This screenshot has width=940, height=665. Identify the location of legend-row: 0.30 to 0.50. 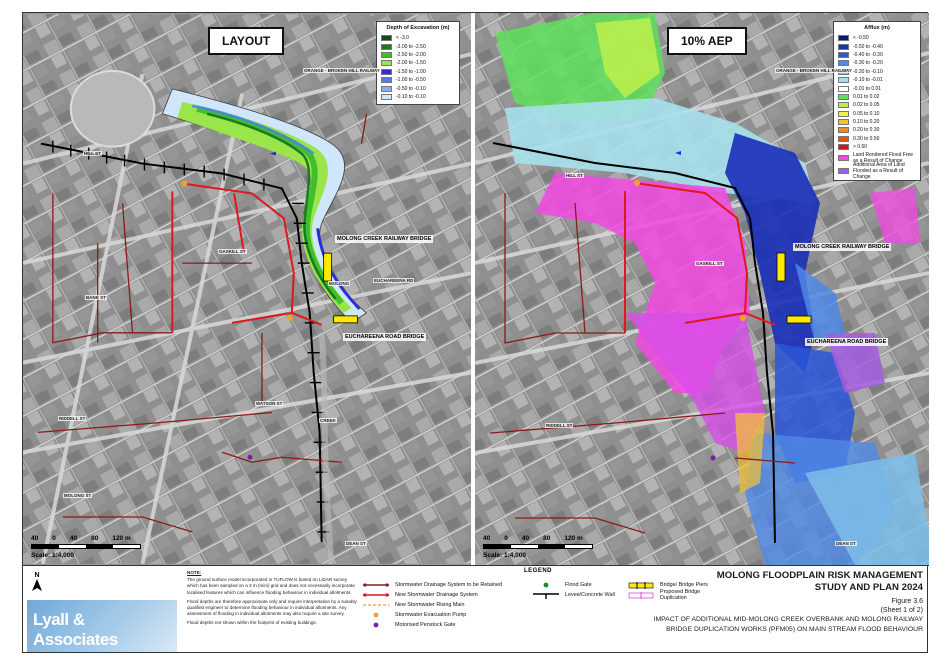
(877, 139).